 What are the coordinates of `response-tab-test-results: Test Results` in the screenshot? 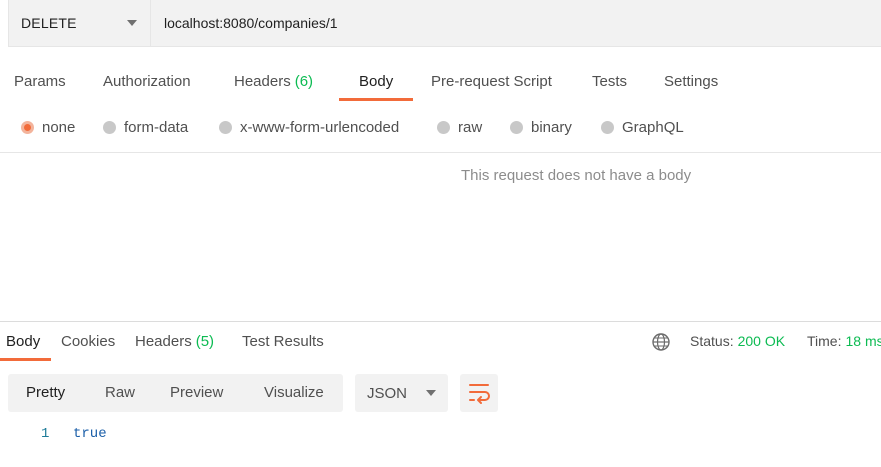 It's located at (283, 341).